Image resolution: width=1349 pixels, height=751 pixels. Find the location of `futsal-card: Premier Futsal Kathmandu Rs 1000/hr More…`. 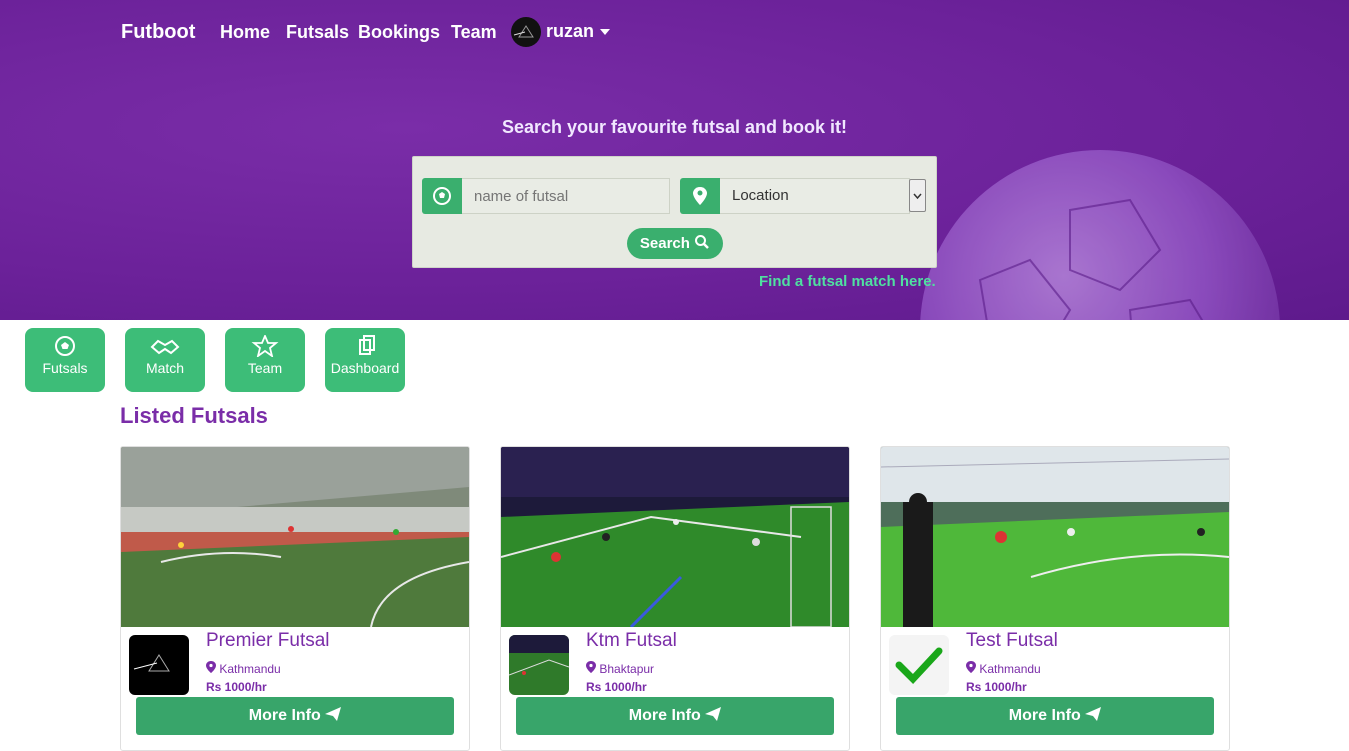

futsal-card: Premier Futsal Kathmandu Rs 1000/hr More… is located at coordinates (295, 598).